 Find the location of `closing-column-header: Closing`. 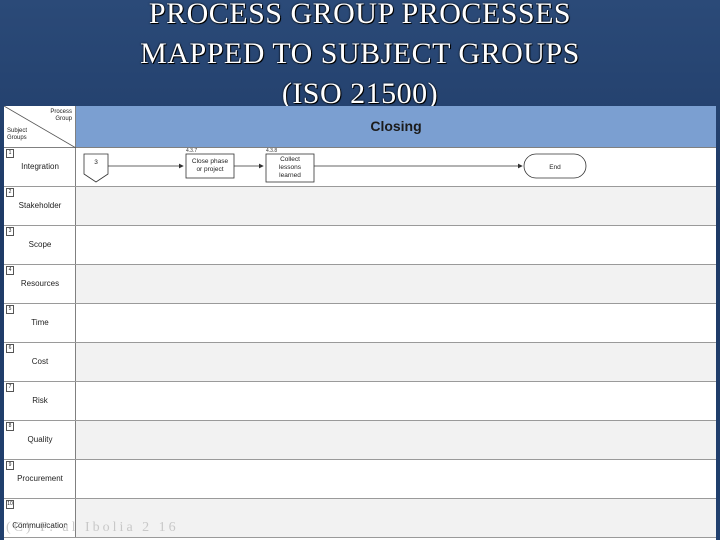

closing-column-header: Closing is located at coordinates (396, 127).